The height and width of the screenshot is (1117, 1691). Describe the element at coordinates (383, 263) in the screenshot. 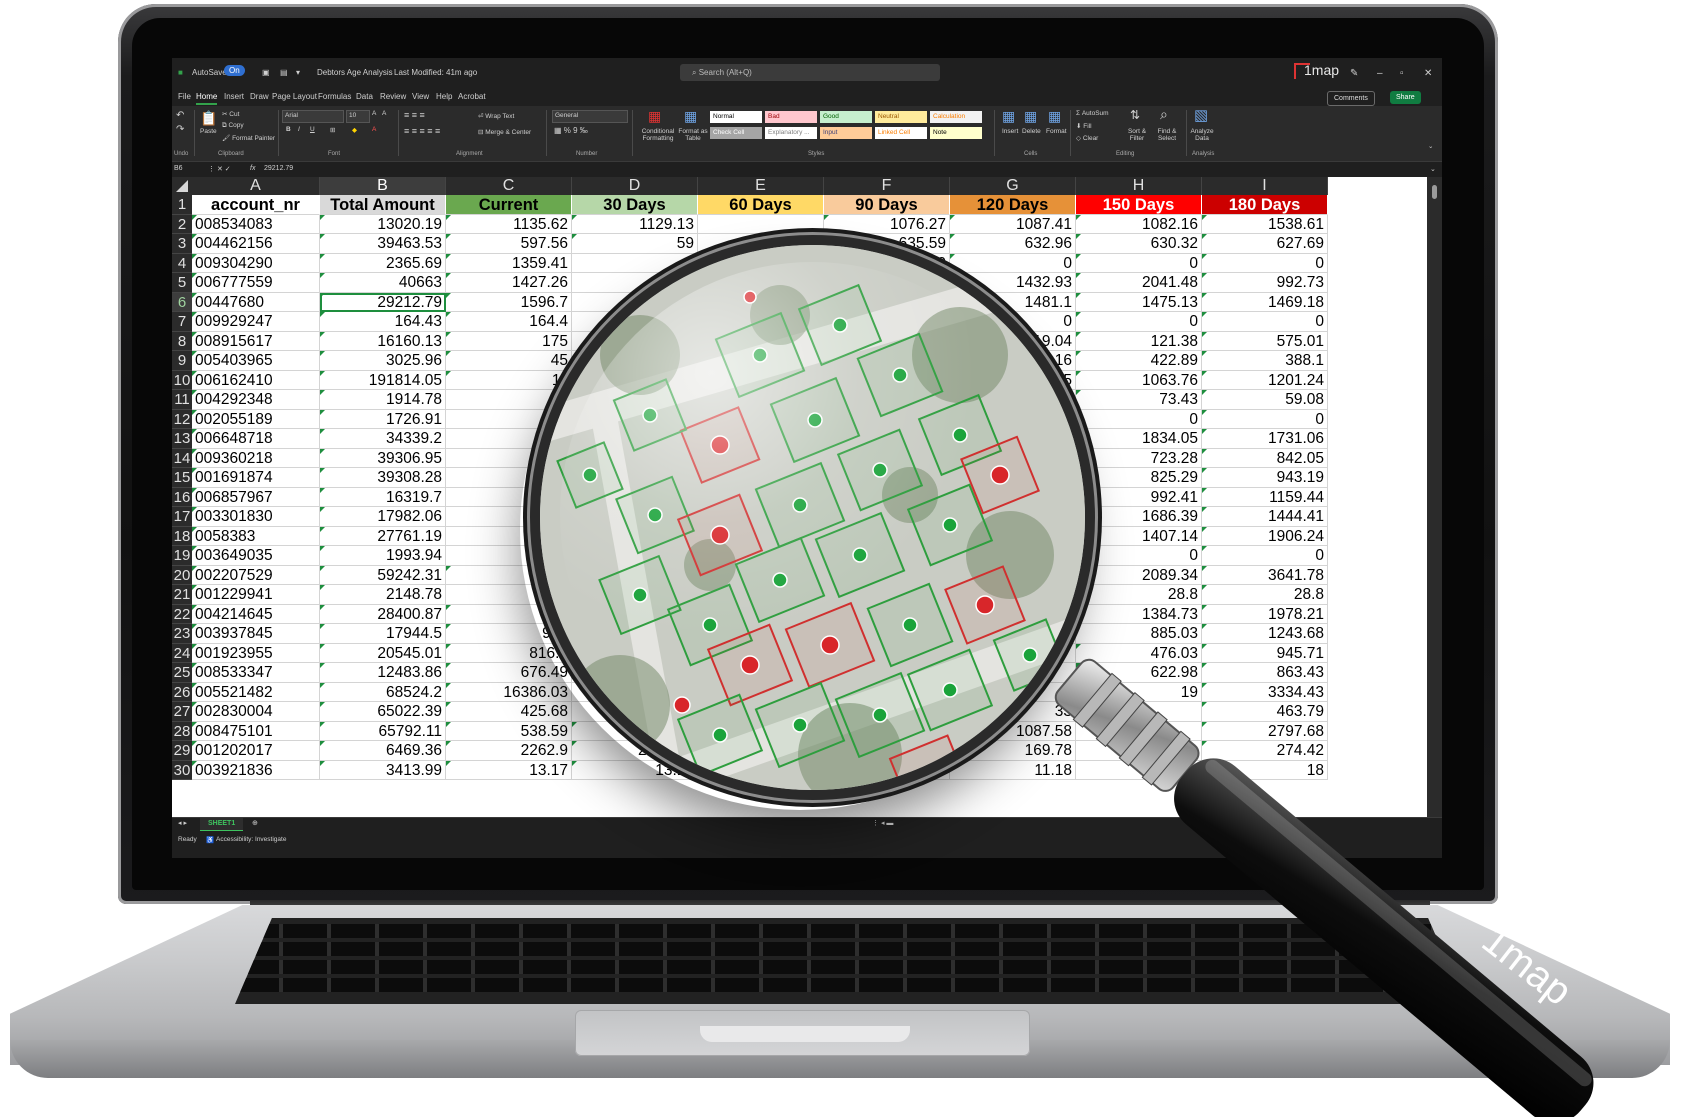

I see `table-cell: 2365.69` at that location.